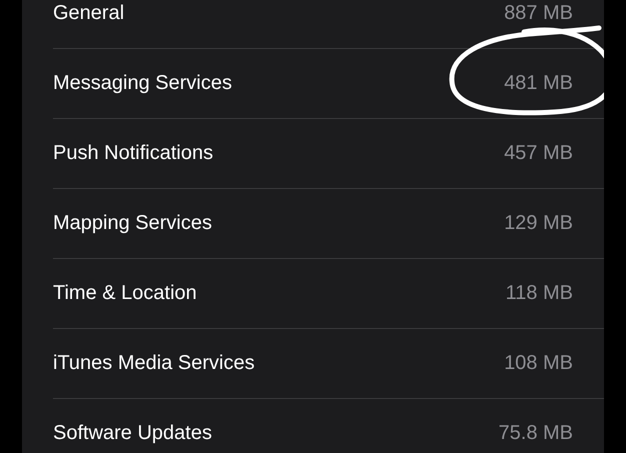  I want to click on item-size: 481 MB, so click(538, 83).